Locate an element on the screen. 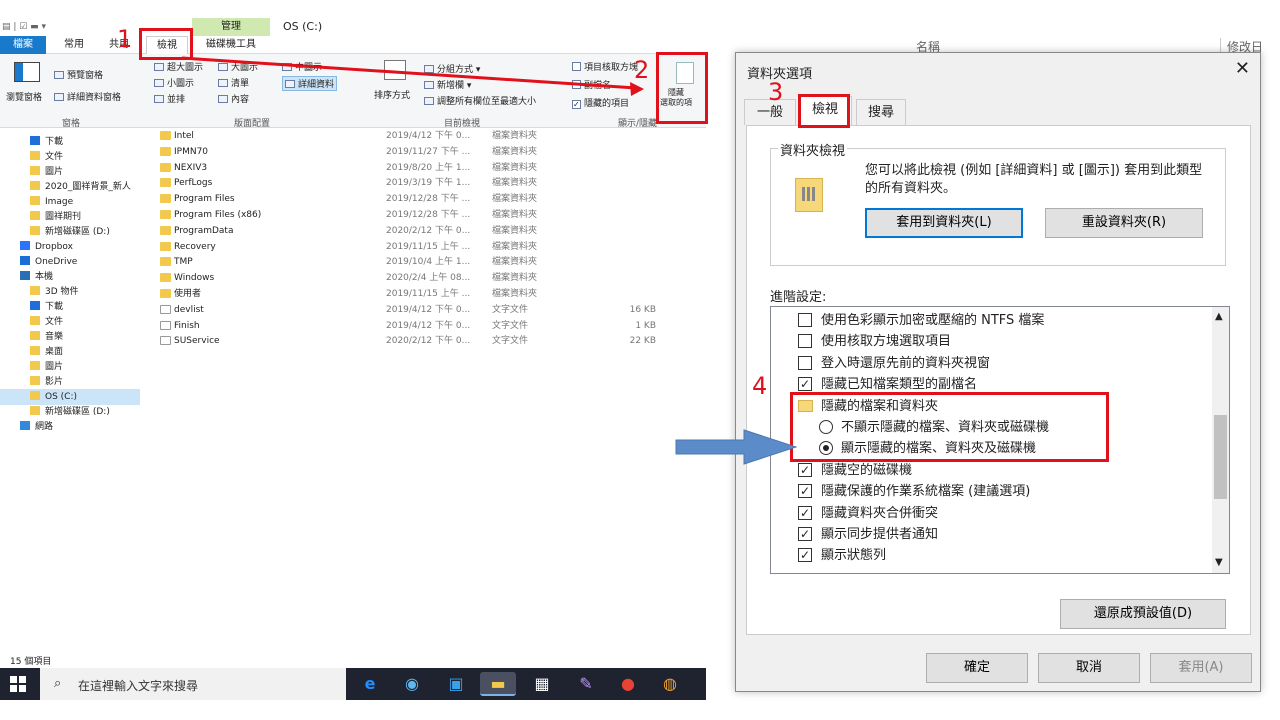 The image size is (1280, 720). red-arrow-head is located at coordinates (637, 89).